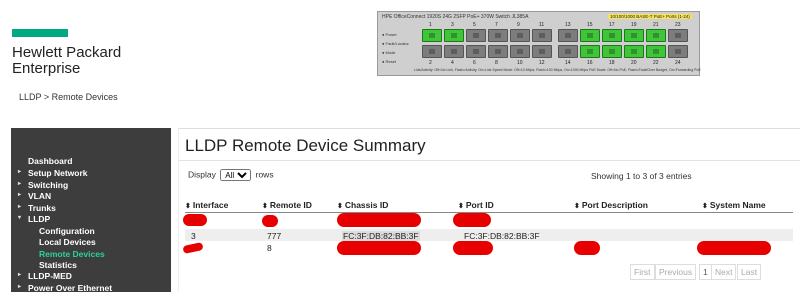  Describe the element at coordinates (42, 208) in the screenshot. I see `sidebar-item-label: Trunks` at that location.